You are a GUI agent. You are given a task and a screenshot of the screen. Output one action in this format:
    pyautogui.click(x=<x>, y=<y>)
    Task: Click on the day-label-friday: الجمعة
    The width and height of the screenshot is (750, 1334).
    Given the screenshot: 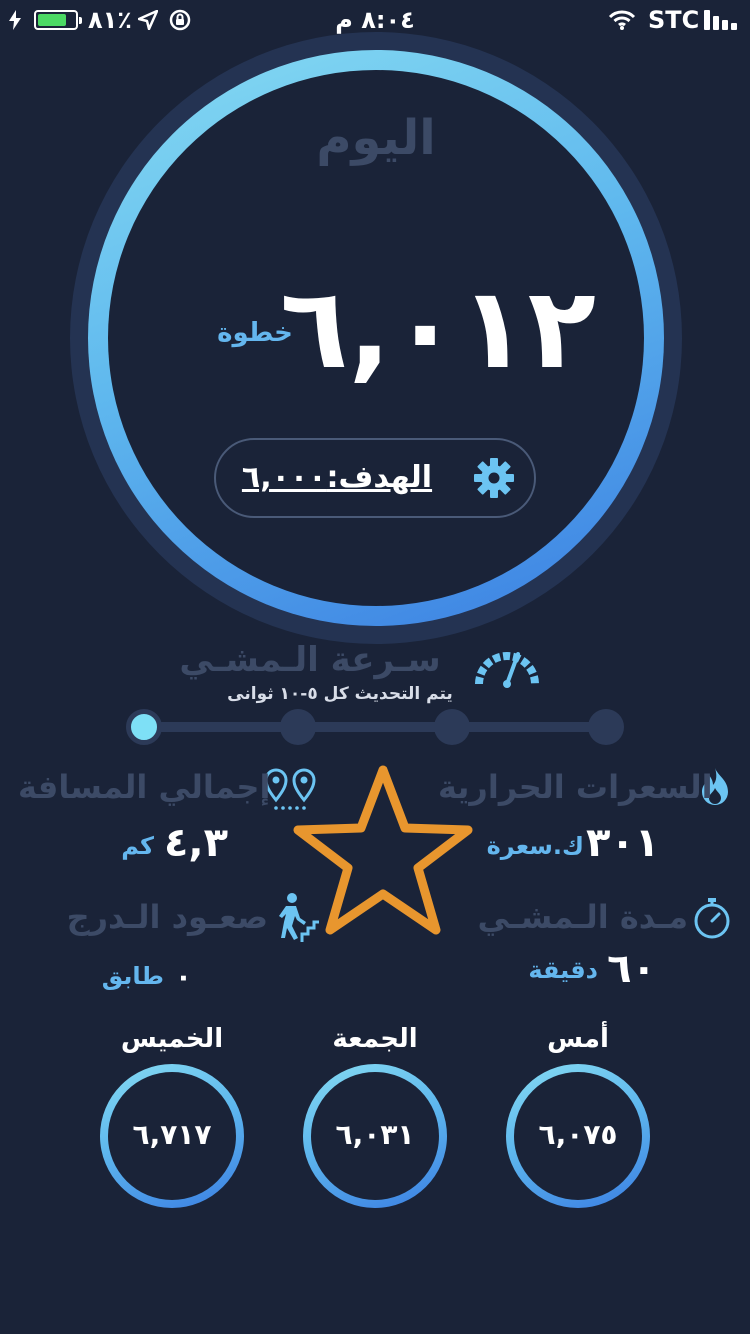 What is the action you would take?
    pyautogui.click(x=375, y=1039)
    